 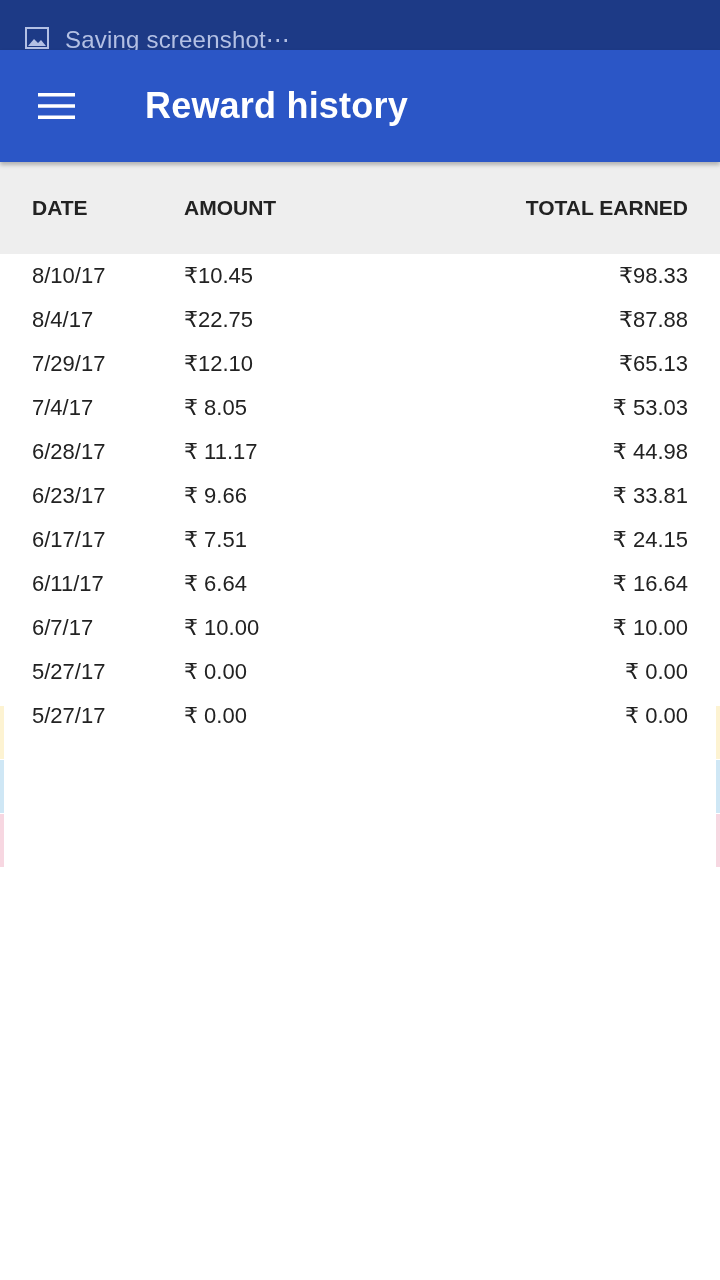 I want to click on table-cell-text: ₹ 9.66, so click(x=216, y=496).